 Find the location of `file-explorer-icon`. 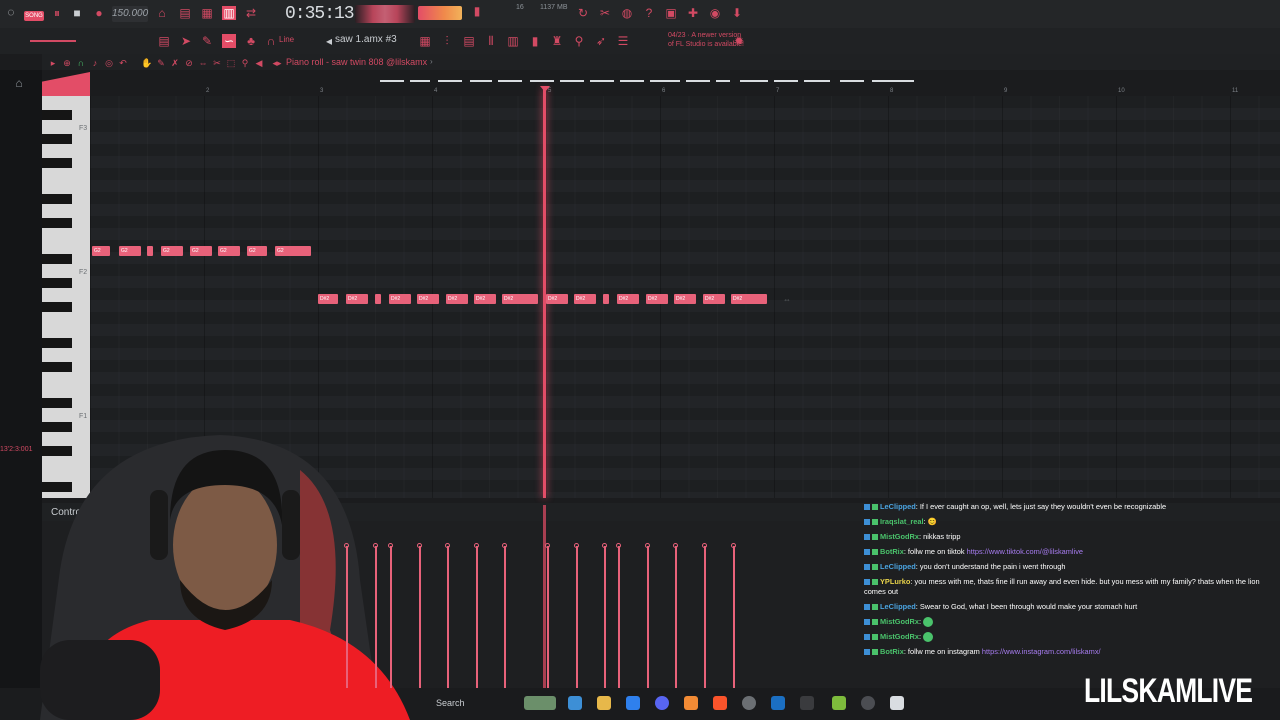

file-explorer-icon is located at coordinates (604, 703).